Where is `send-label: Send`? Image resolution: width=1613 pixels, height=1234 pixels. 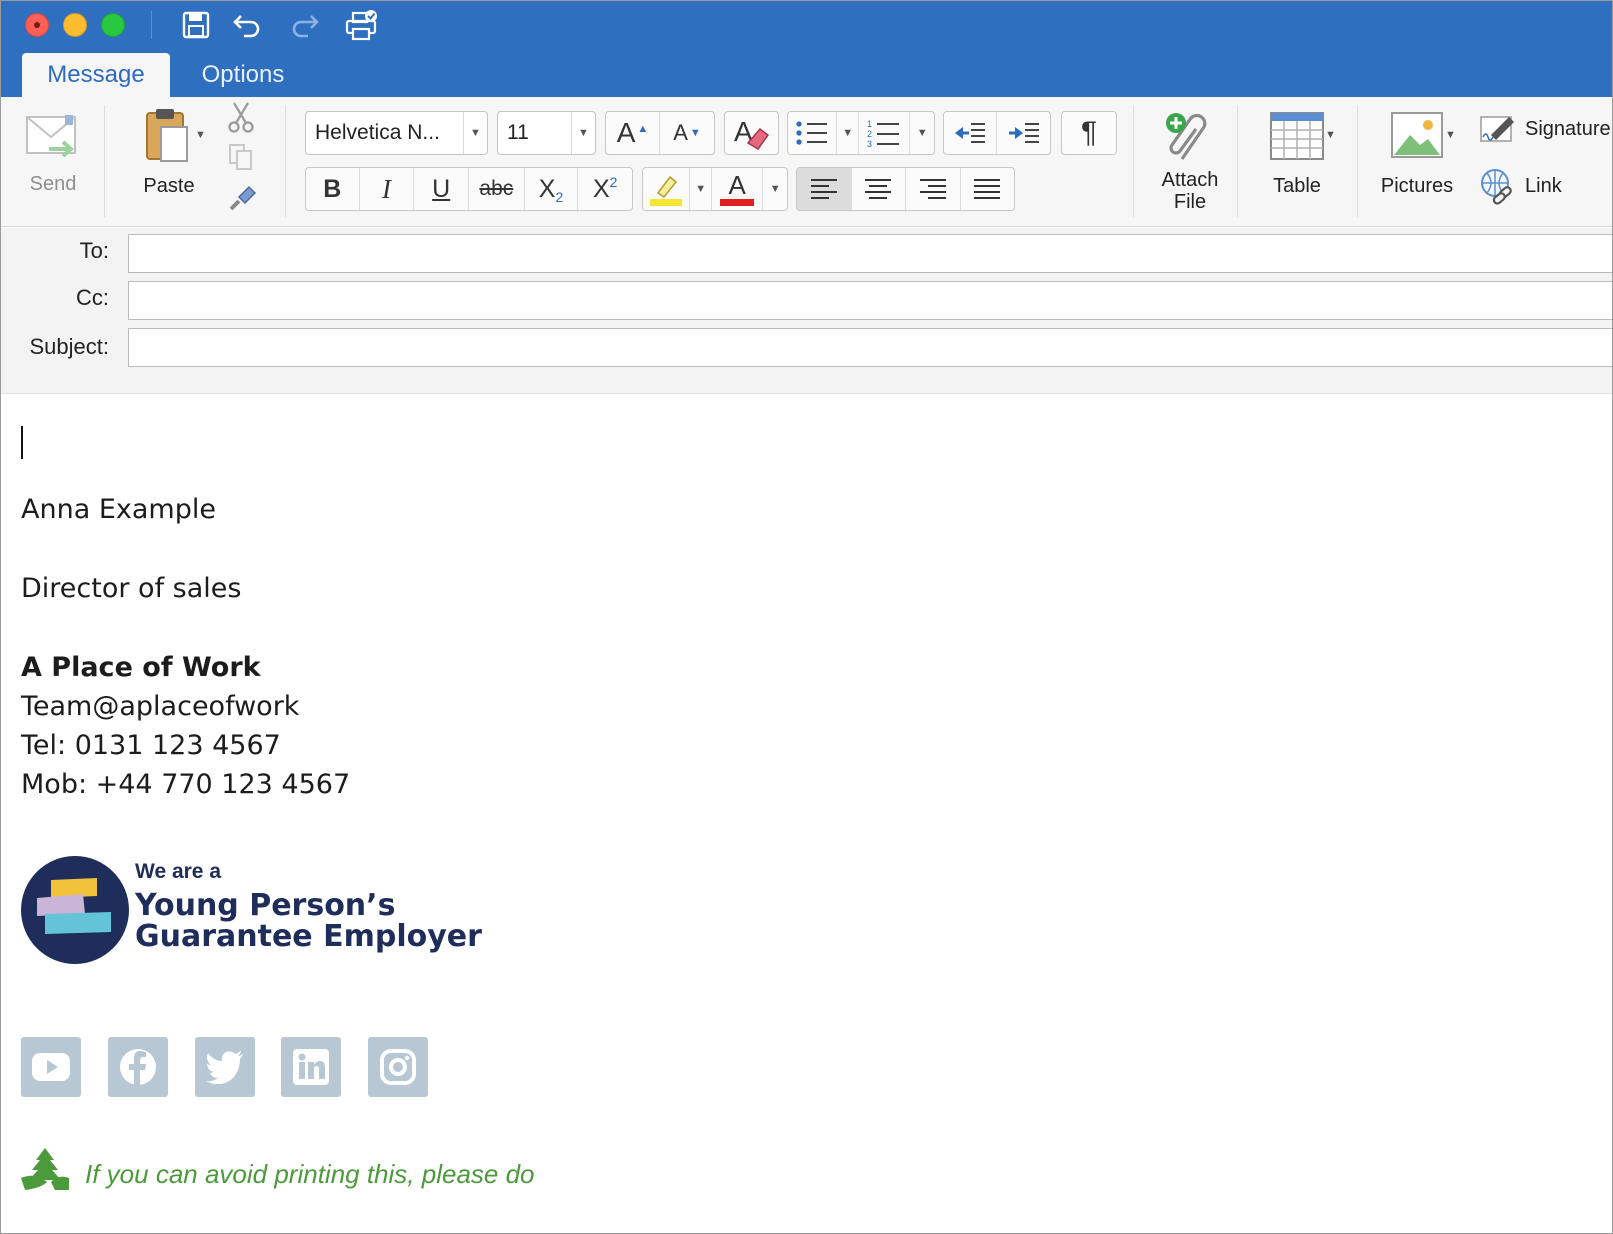 send-label: Send is located at coordinates (53, 184).